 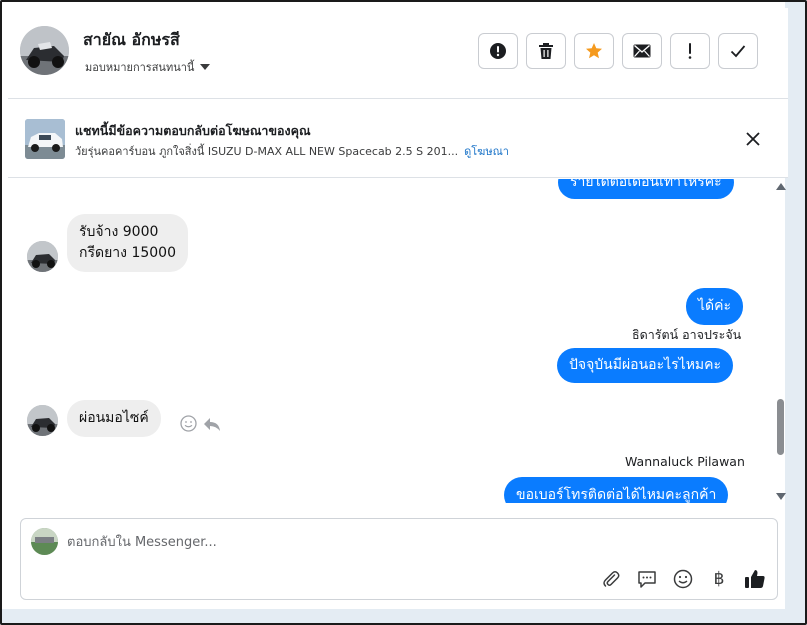 I want to click on close-icon, so click(x=753, y=139).